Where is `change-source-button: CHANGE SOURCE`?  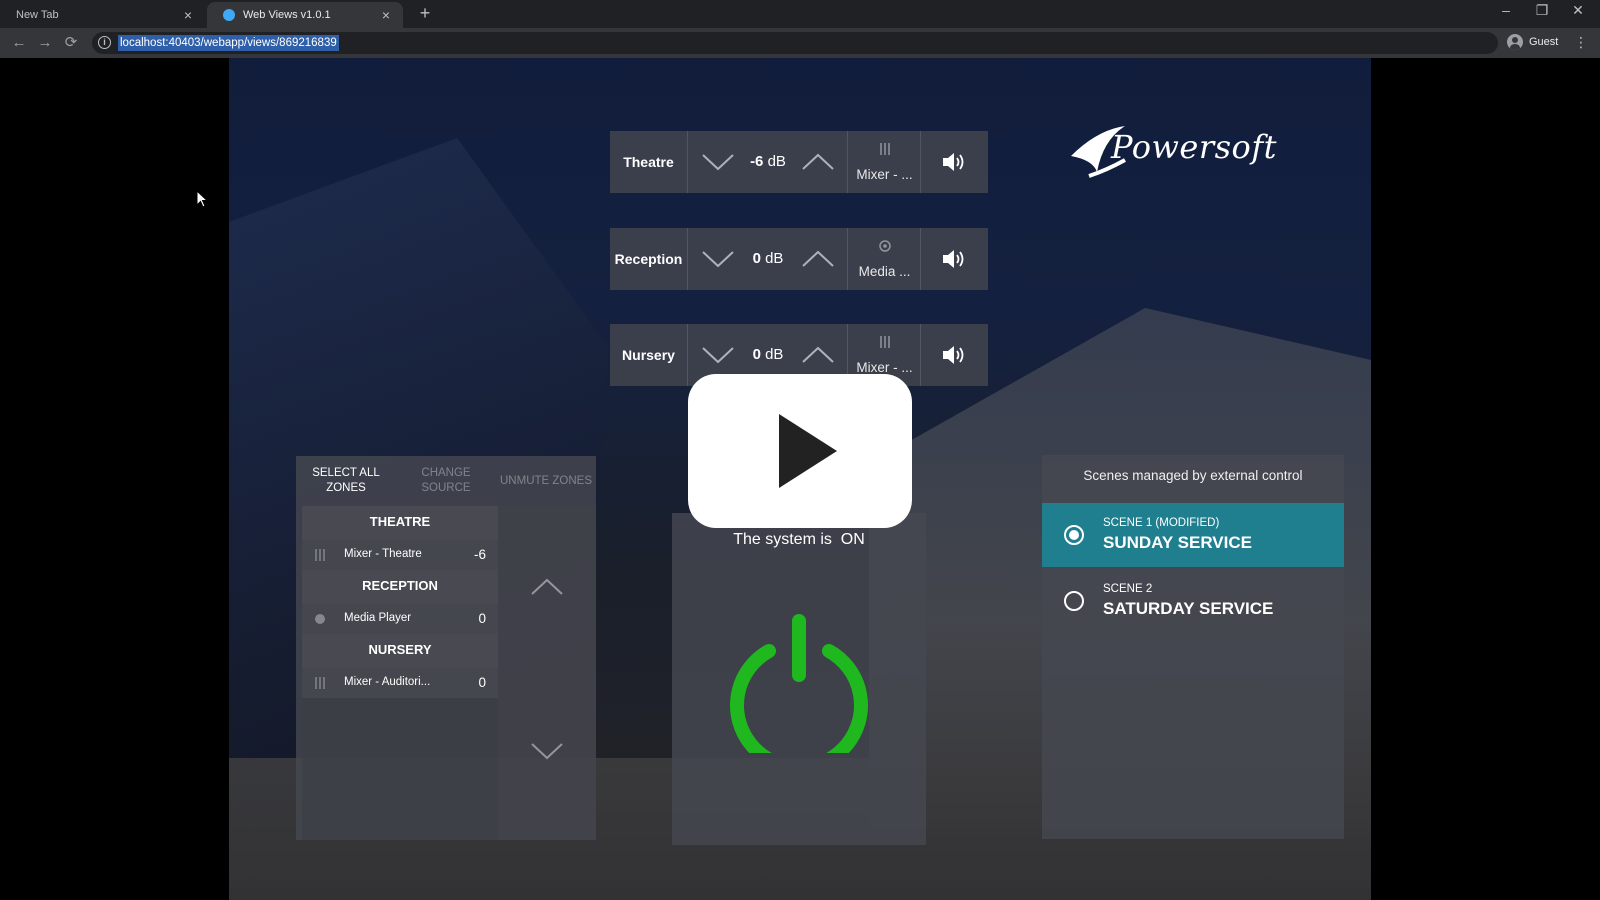
change-source-button: CHANGE SOURCE is located at coordinates (446, 481).